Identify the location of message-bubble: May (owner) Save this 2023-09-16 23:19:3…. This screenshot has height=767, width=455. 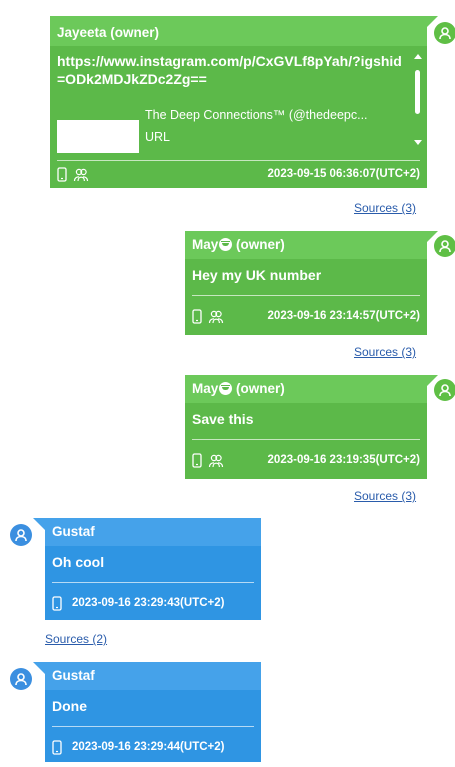
(306, 427).